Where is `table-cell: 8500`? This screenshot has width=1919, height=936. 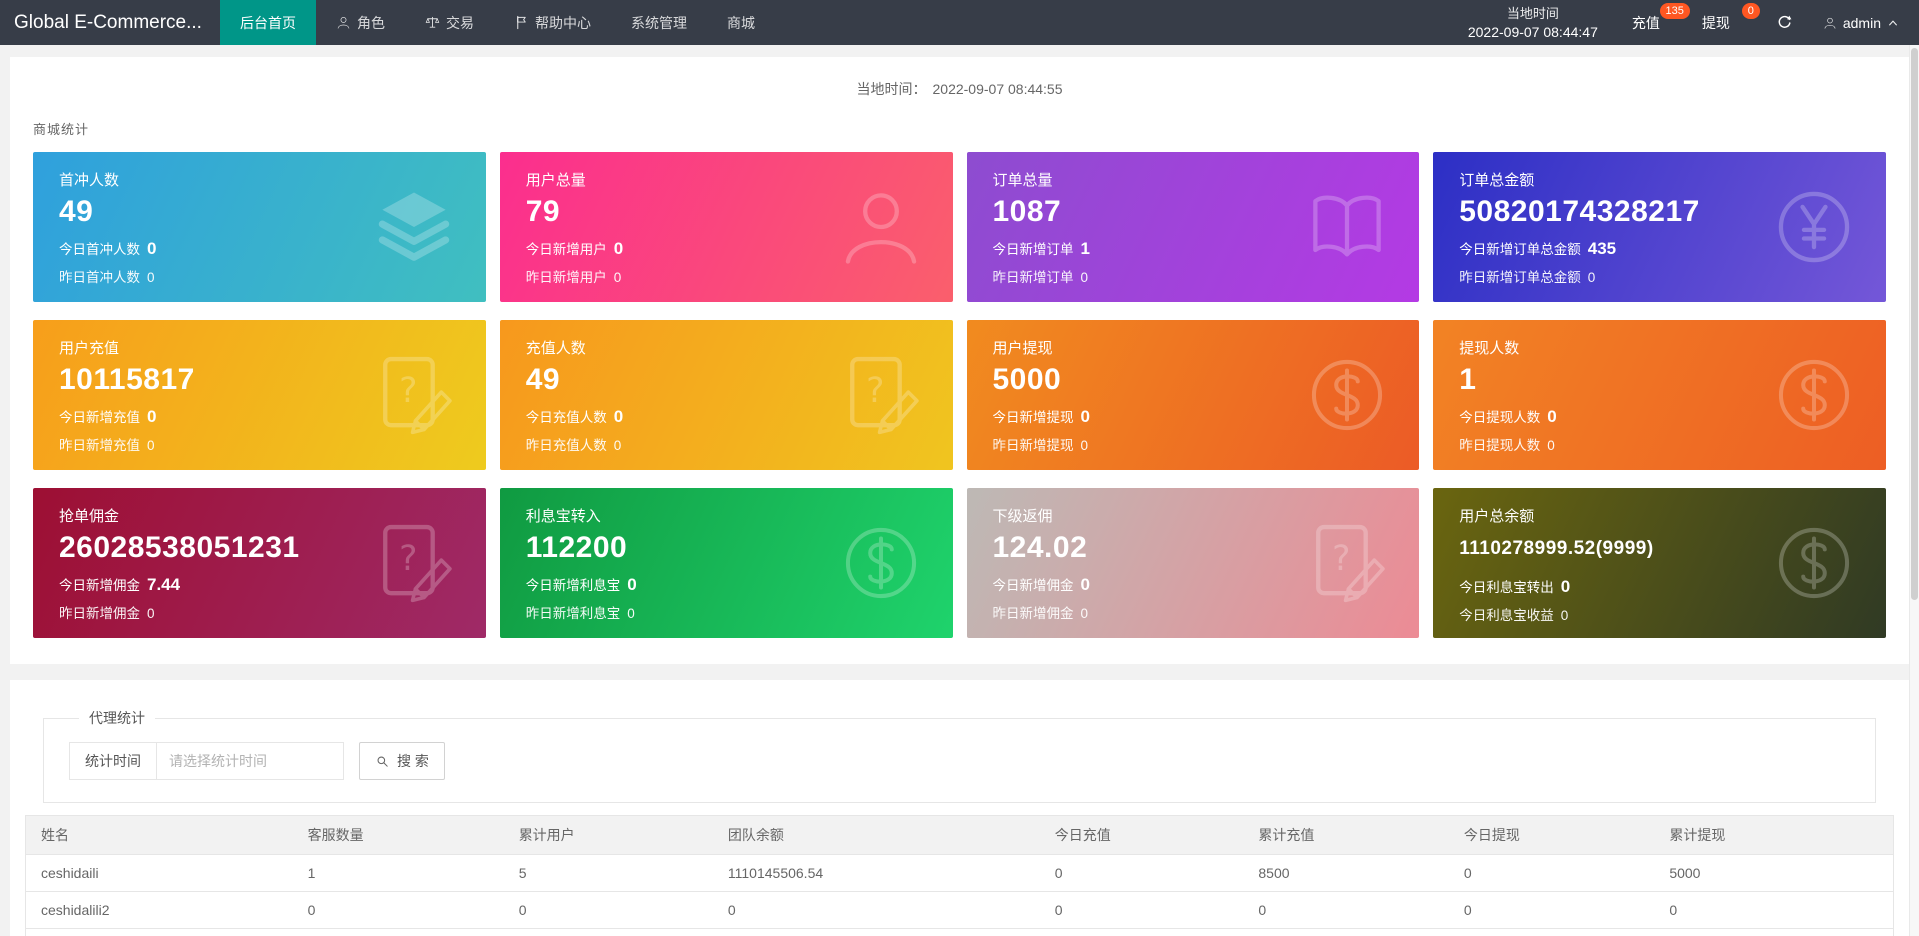 table-cell: 8500 is located at coordinates (1346, 873).